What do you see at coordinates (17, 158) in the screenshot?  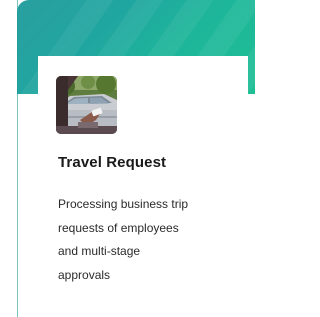 I see `card-left-border` at bounding box center [17, 158].